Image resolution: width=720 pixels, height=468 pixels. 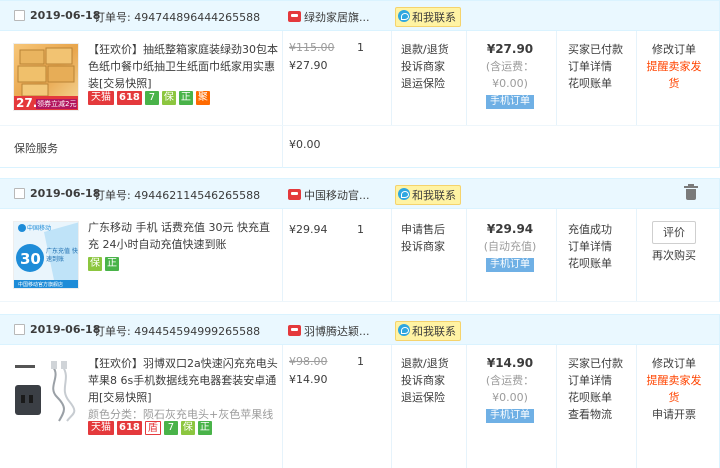 I want to click on after-sale-links: 申请售后 投诉商家, so click(x=423, y=238).